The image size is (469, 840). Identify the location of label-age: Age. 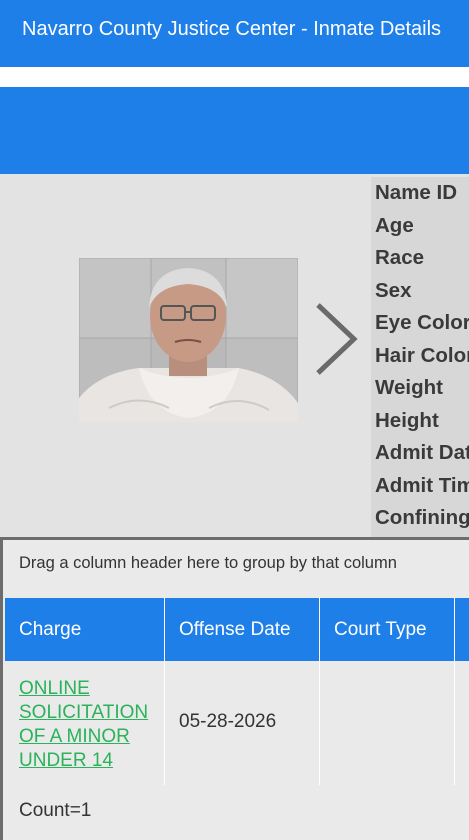
(394, 225).